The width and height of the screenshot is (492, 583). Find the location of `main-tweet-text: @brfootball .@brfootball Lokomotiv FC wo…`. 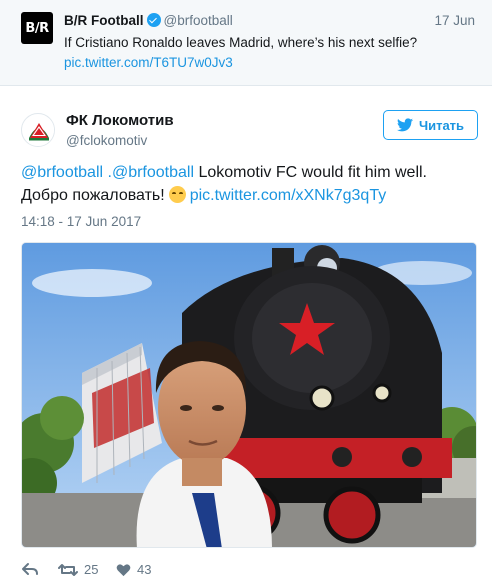

main-tweet-text: @brfootball .@brfootball Lokomotiv FC wo… is located at coordinates (248, 184).